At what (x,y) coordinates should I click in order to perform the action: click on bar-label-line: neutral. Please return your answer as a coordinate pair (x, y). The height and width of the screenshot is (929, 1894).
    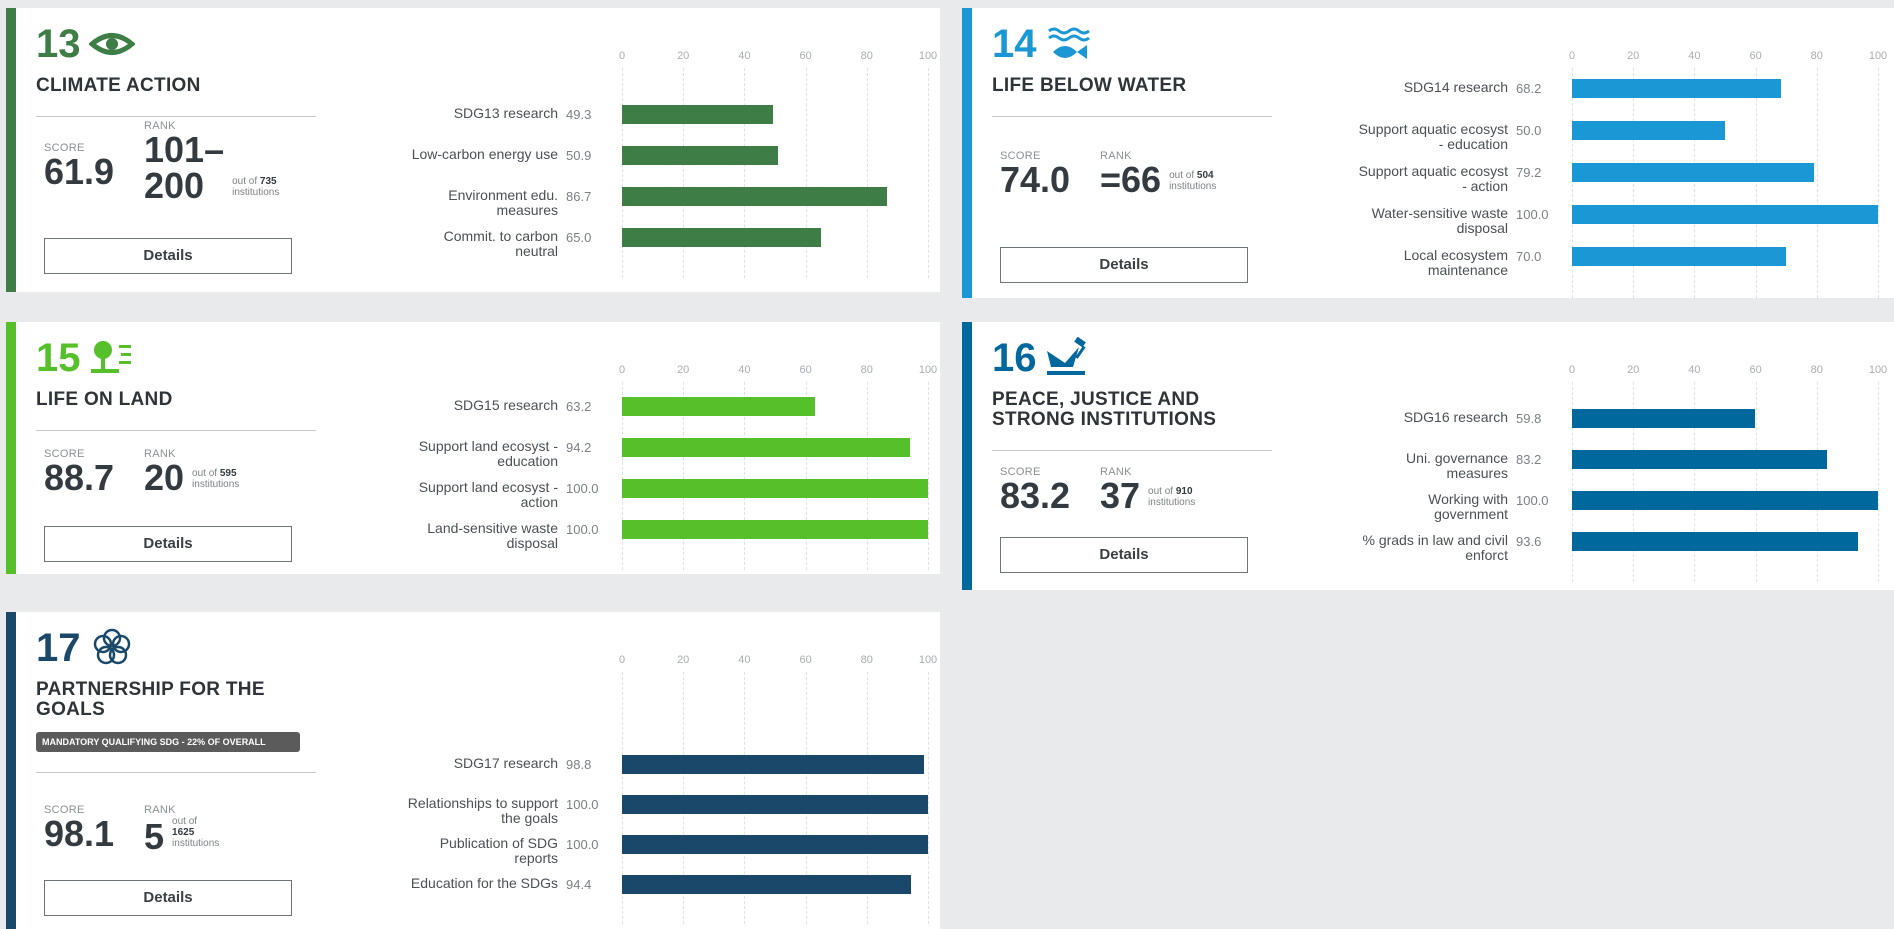
    Looking at the image, I should click on (536, 251).